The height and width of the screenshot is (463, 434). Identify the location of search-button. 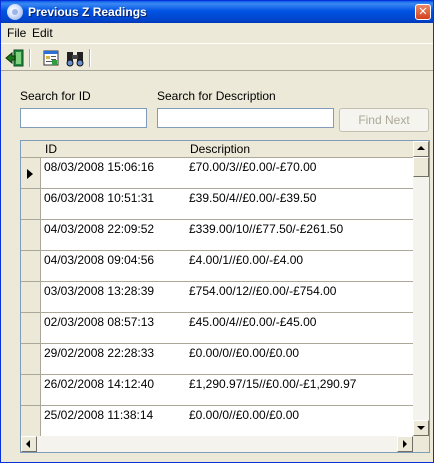
(75, 58).